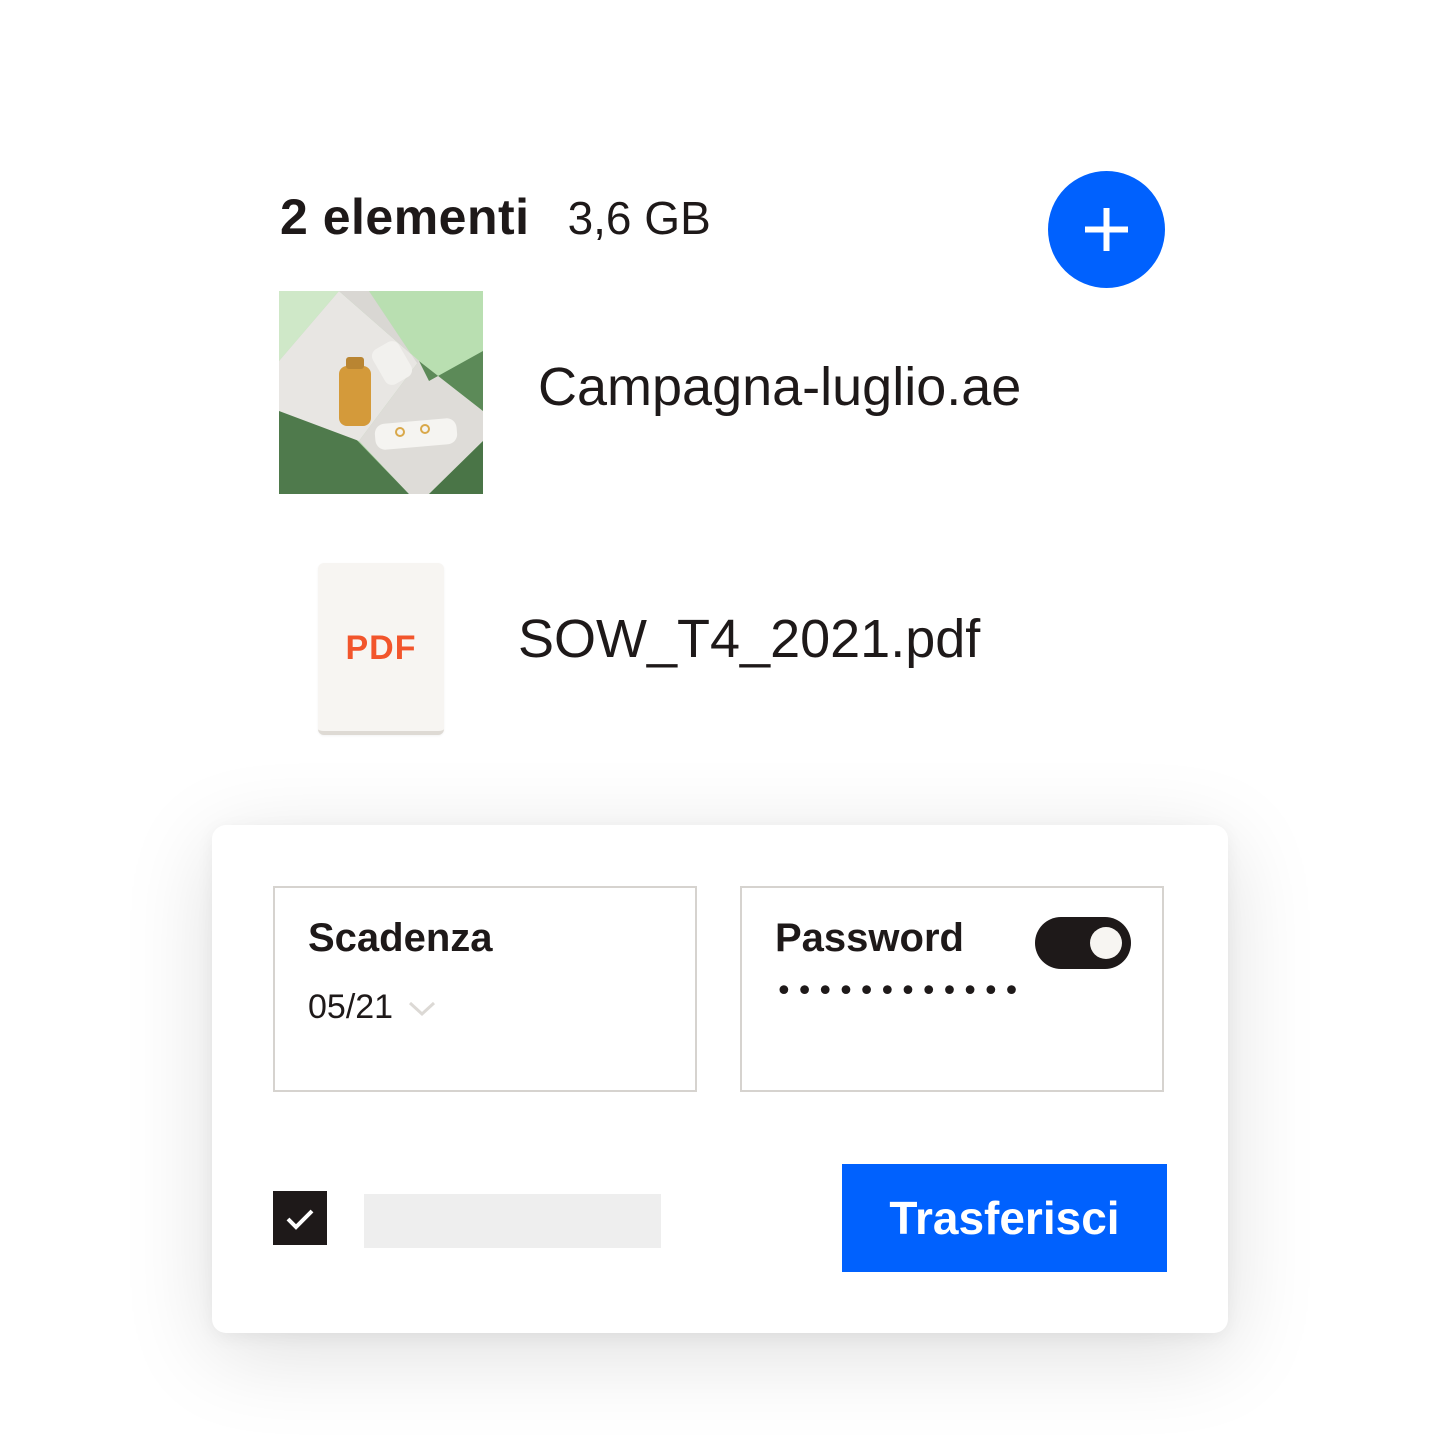  I want to click on items-summary: 2 elementi 3,6 GB, so click(495, 220).